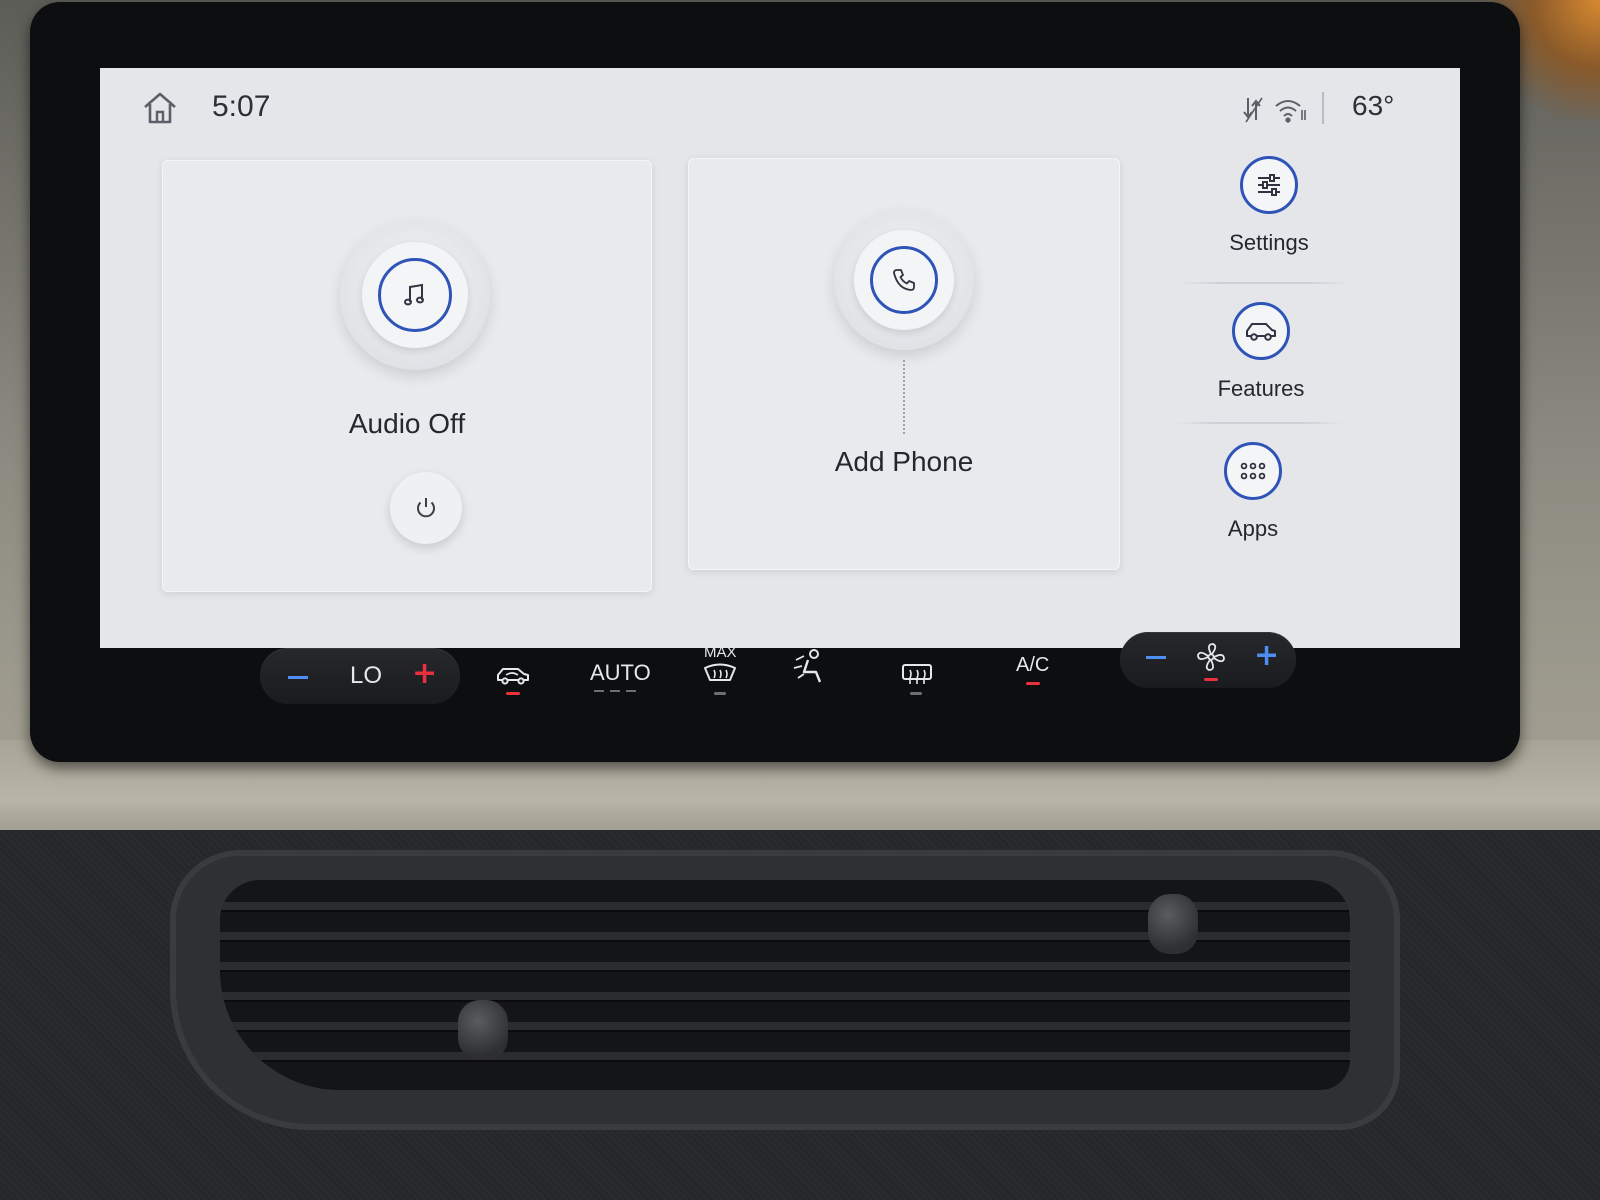 This screenshot has height=1200, width=1600. What do you see at coordinates (407, 423) in the screenshot?
I see `audio-status-label: Audio Off` at bounding box center [407, 423].